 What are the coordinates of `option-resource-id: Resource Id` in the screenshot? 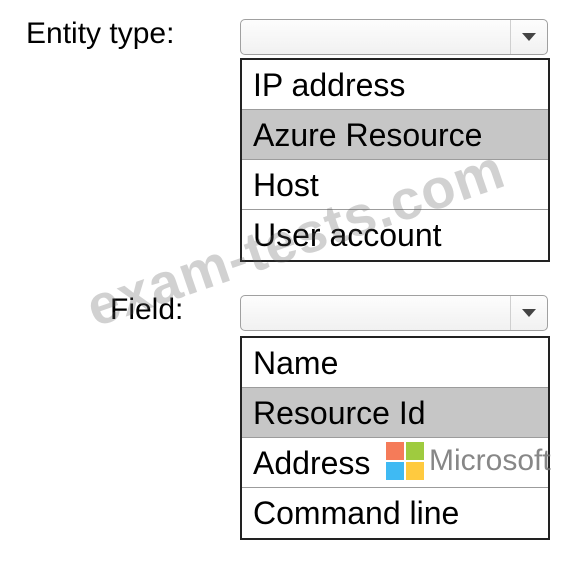 It's located at (395, 413).